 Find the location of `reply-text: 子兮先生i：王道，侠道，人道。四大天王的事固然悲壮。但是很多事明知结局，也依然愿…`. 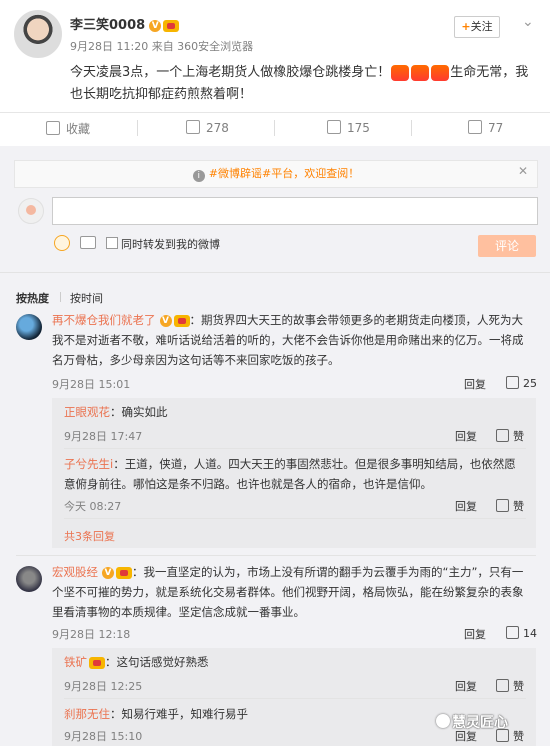

reply-text: 子兮先生i：王道，侠道，人道。四大天王的事固然悲壮。但是很多事明知结局，也依然愿… is located at coordinates (290, 474).